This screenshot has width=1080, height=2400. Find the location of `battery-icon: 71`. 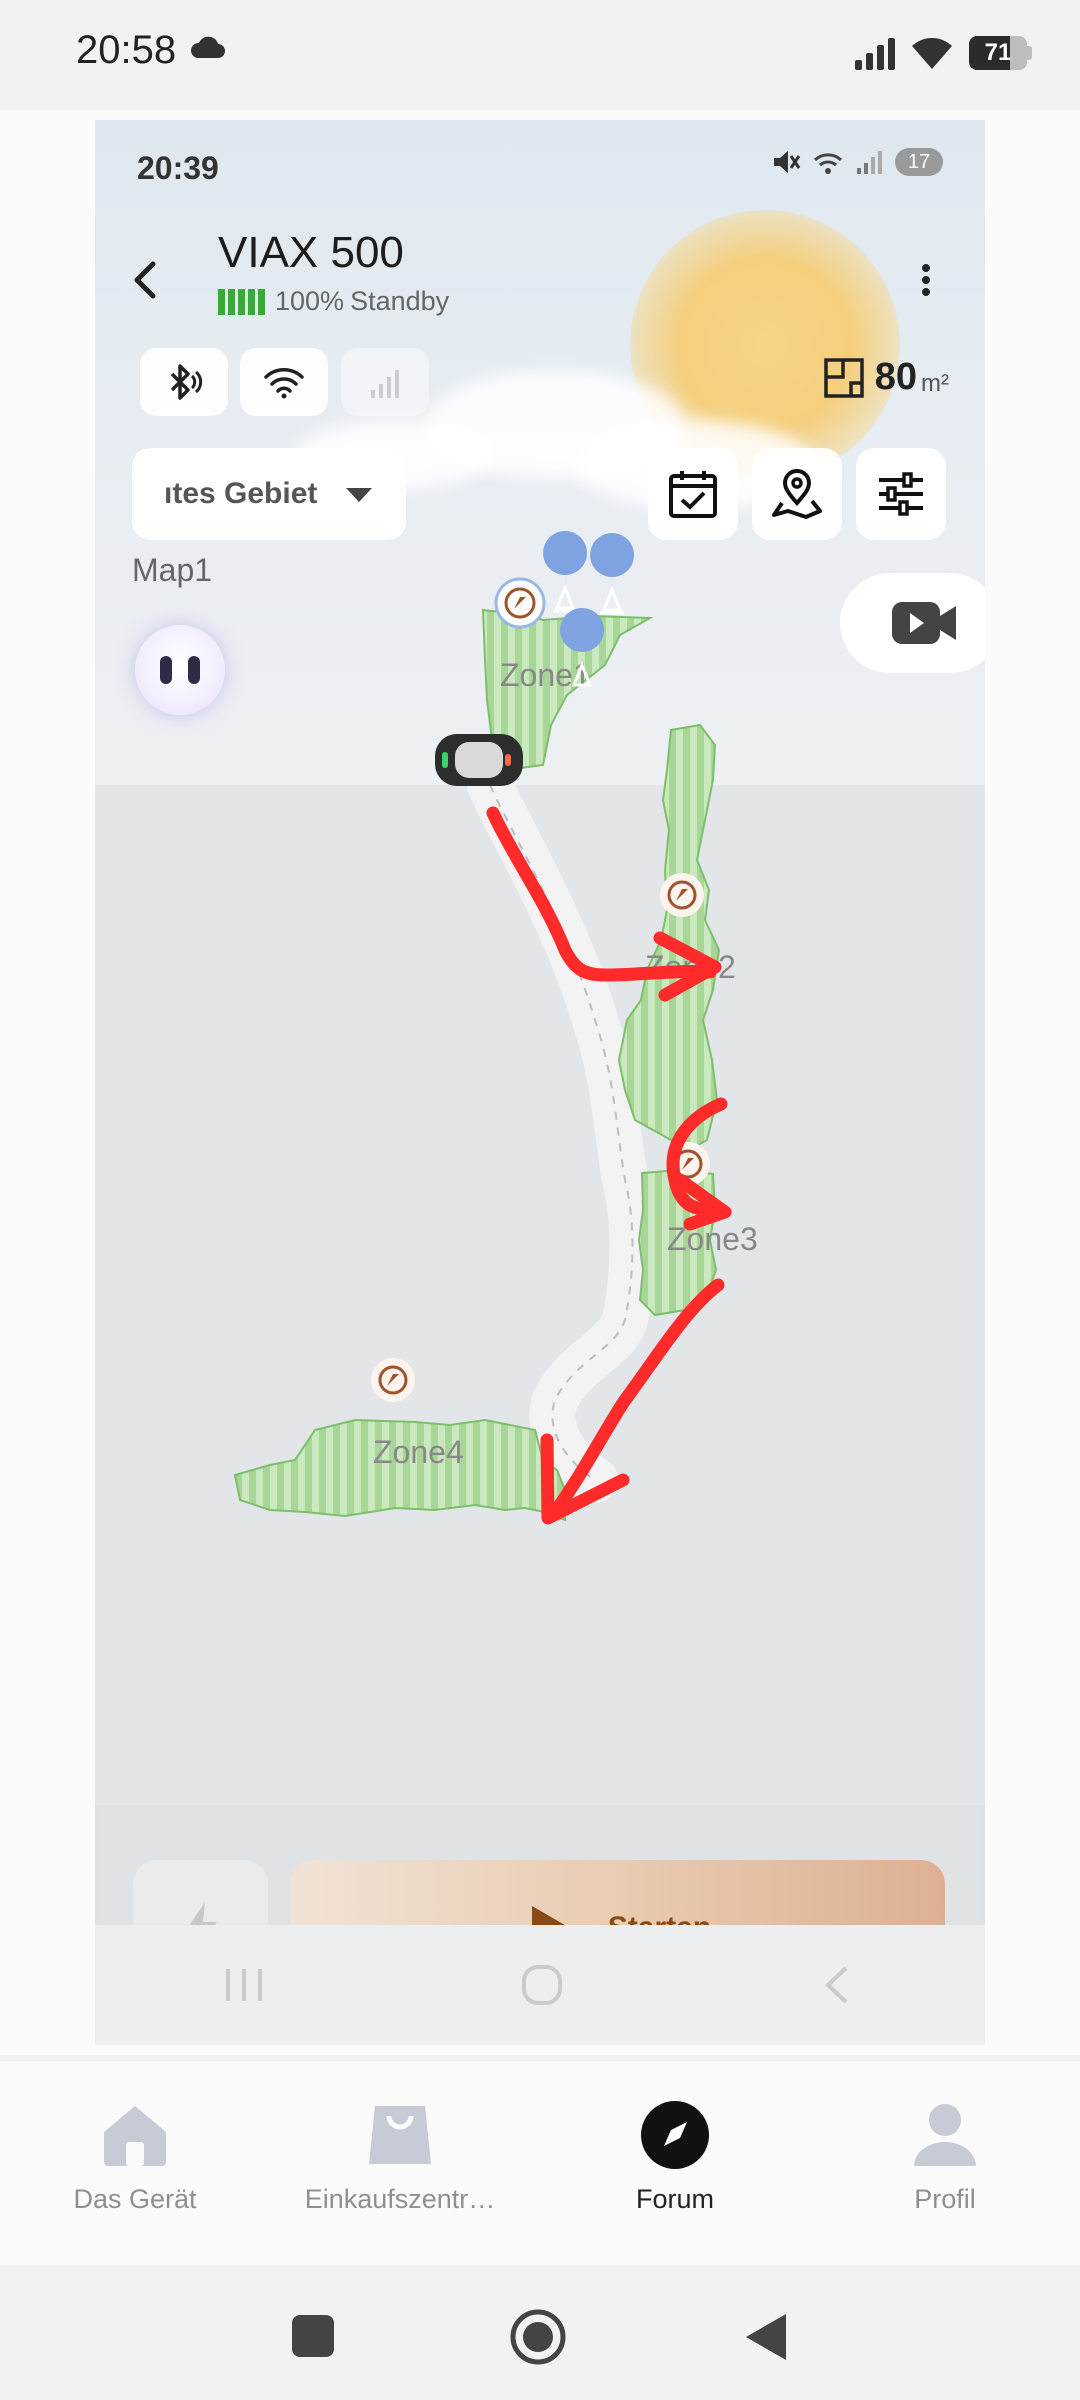

battery-icon: 71 is located at coordinates (1000, 53).